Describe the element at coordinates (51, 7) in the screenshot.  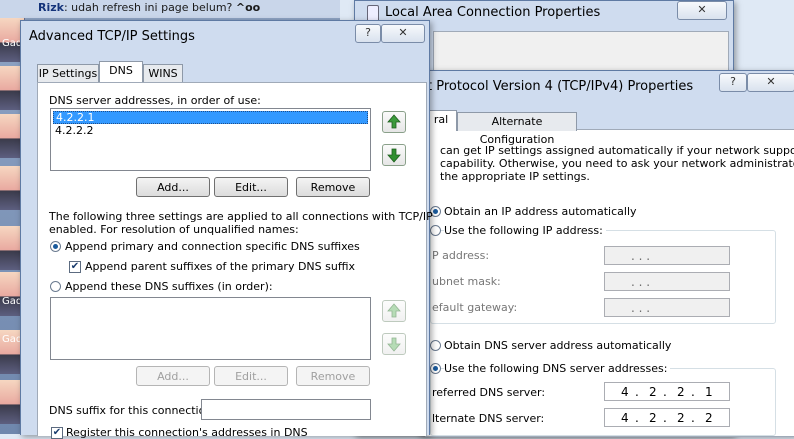
I see `chat-sender: Rizk` at that location.